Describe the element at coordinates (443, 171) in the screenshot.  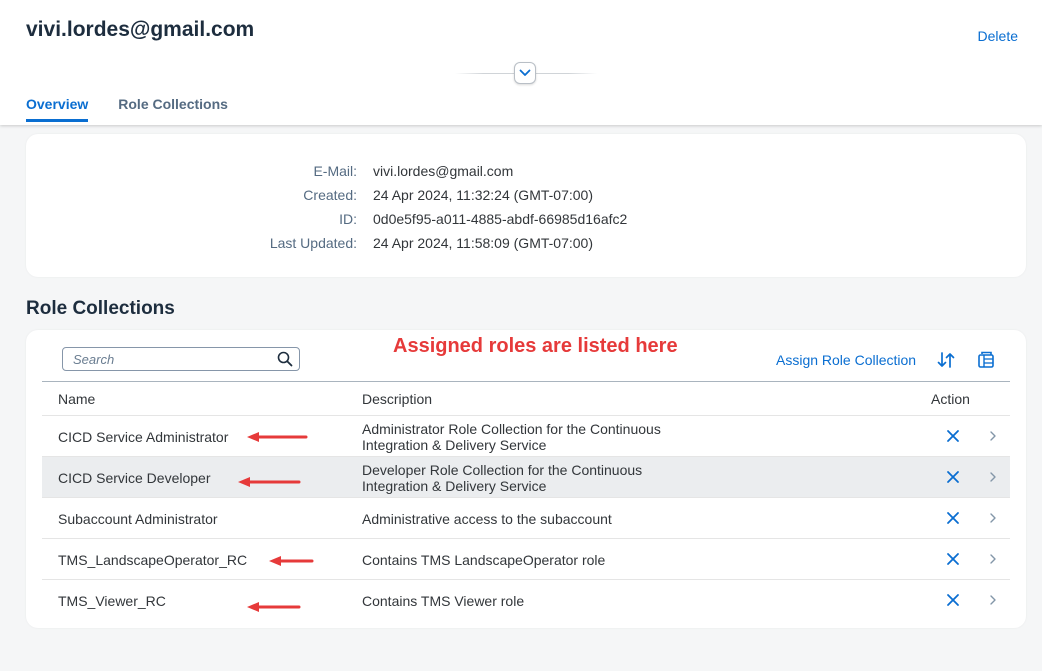
I see `email-value: vivi.lordes@gmail.com` at that location.